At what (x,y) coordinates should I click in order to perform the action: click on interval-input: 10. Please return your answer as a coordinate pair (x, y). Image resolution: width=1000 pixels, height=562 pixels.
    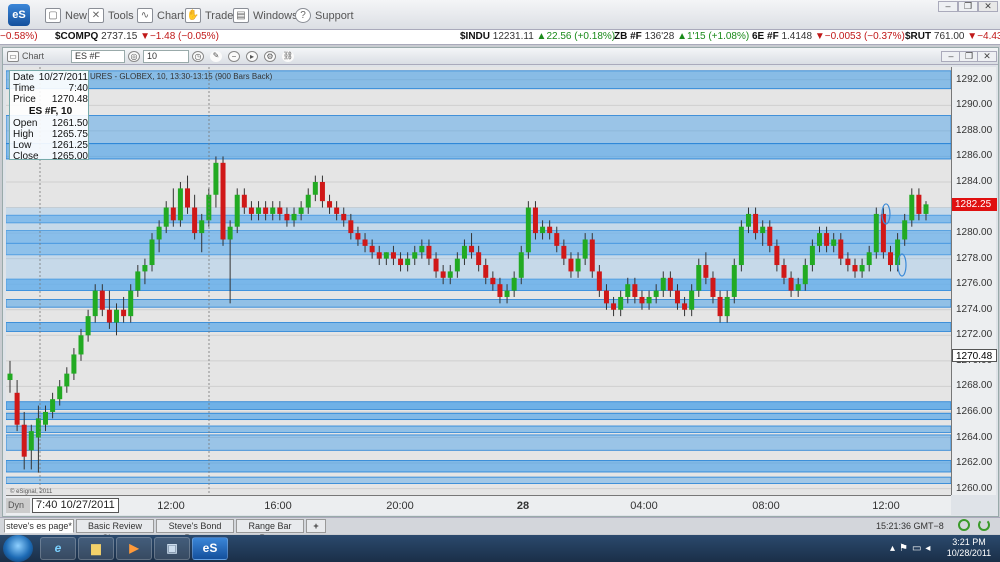
    Looking at the image, I should click on (166, 56).